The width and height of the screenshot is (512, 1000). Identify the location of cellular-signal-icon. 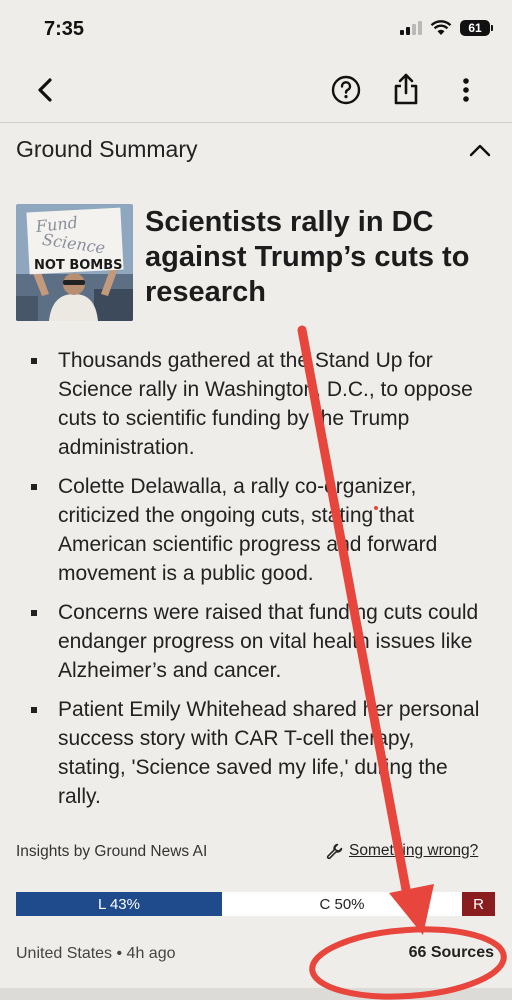
(411, 28).